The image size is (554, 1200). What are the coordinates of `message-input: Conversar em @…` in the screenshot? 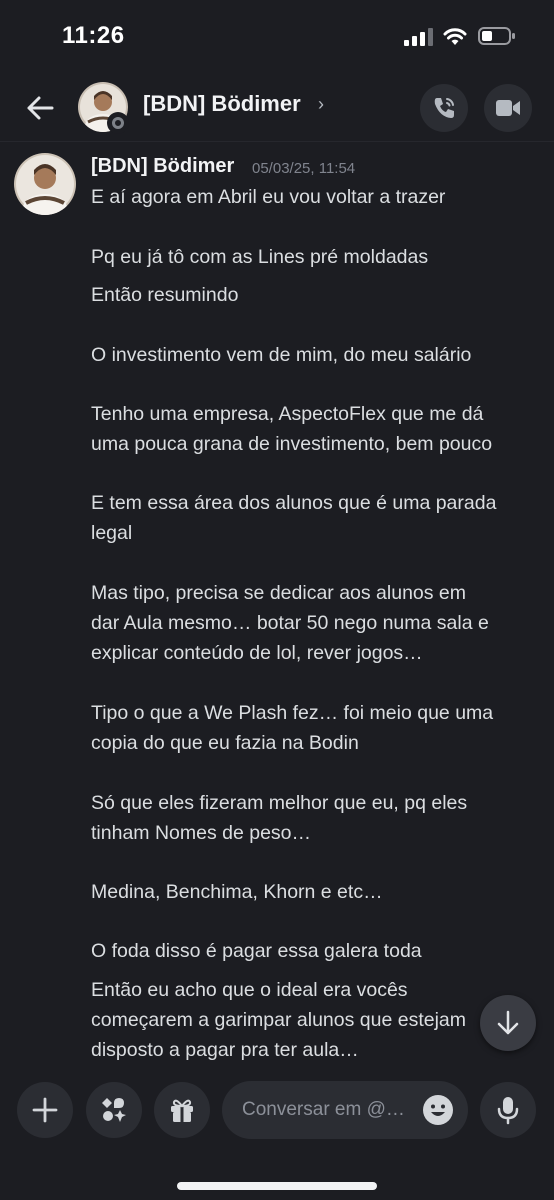 It's located at (345, 1110).